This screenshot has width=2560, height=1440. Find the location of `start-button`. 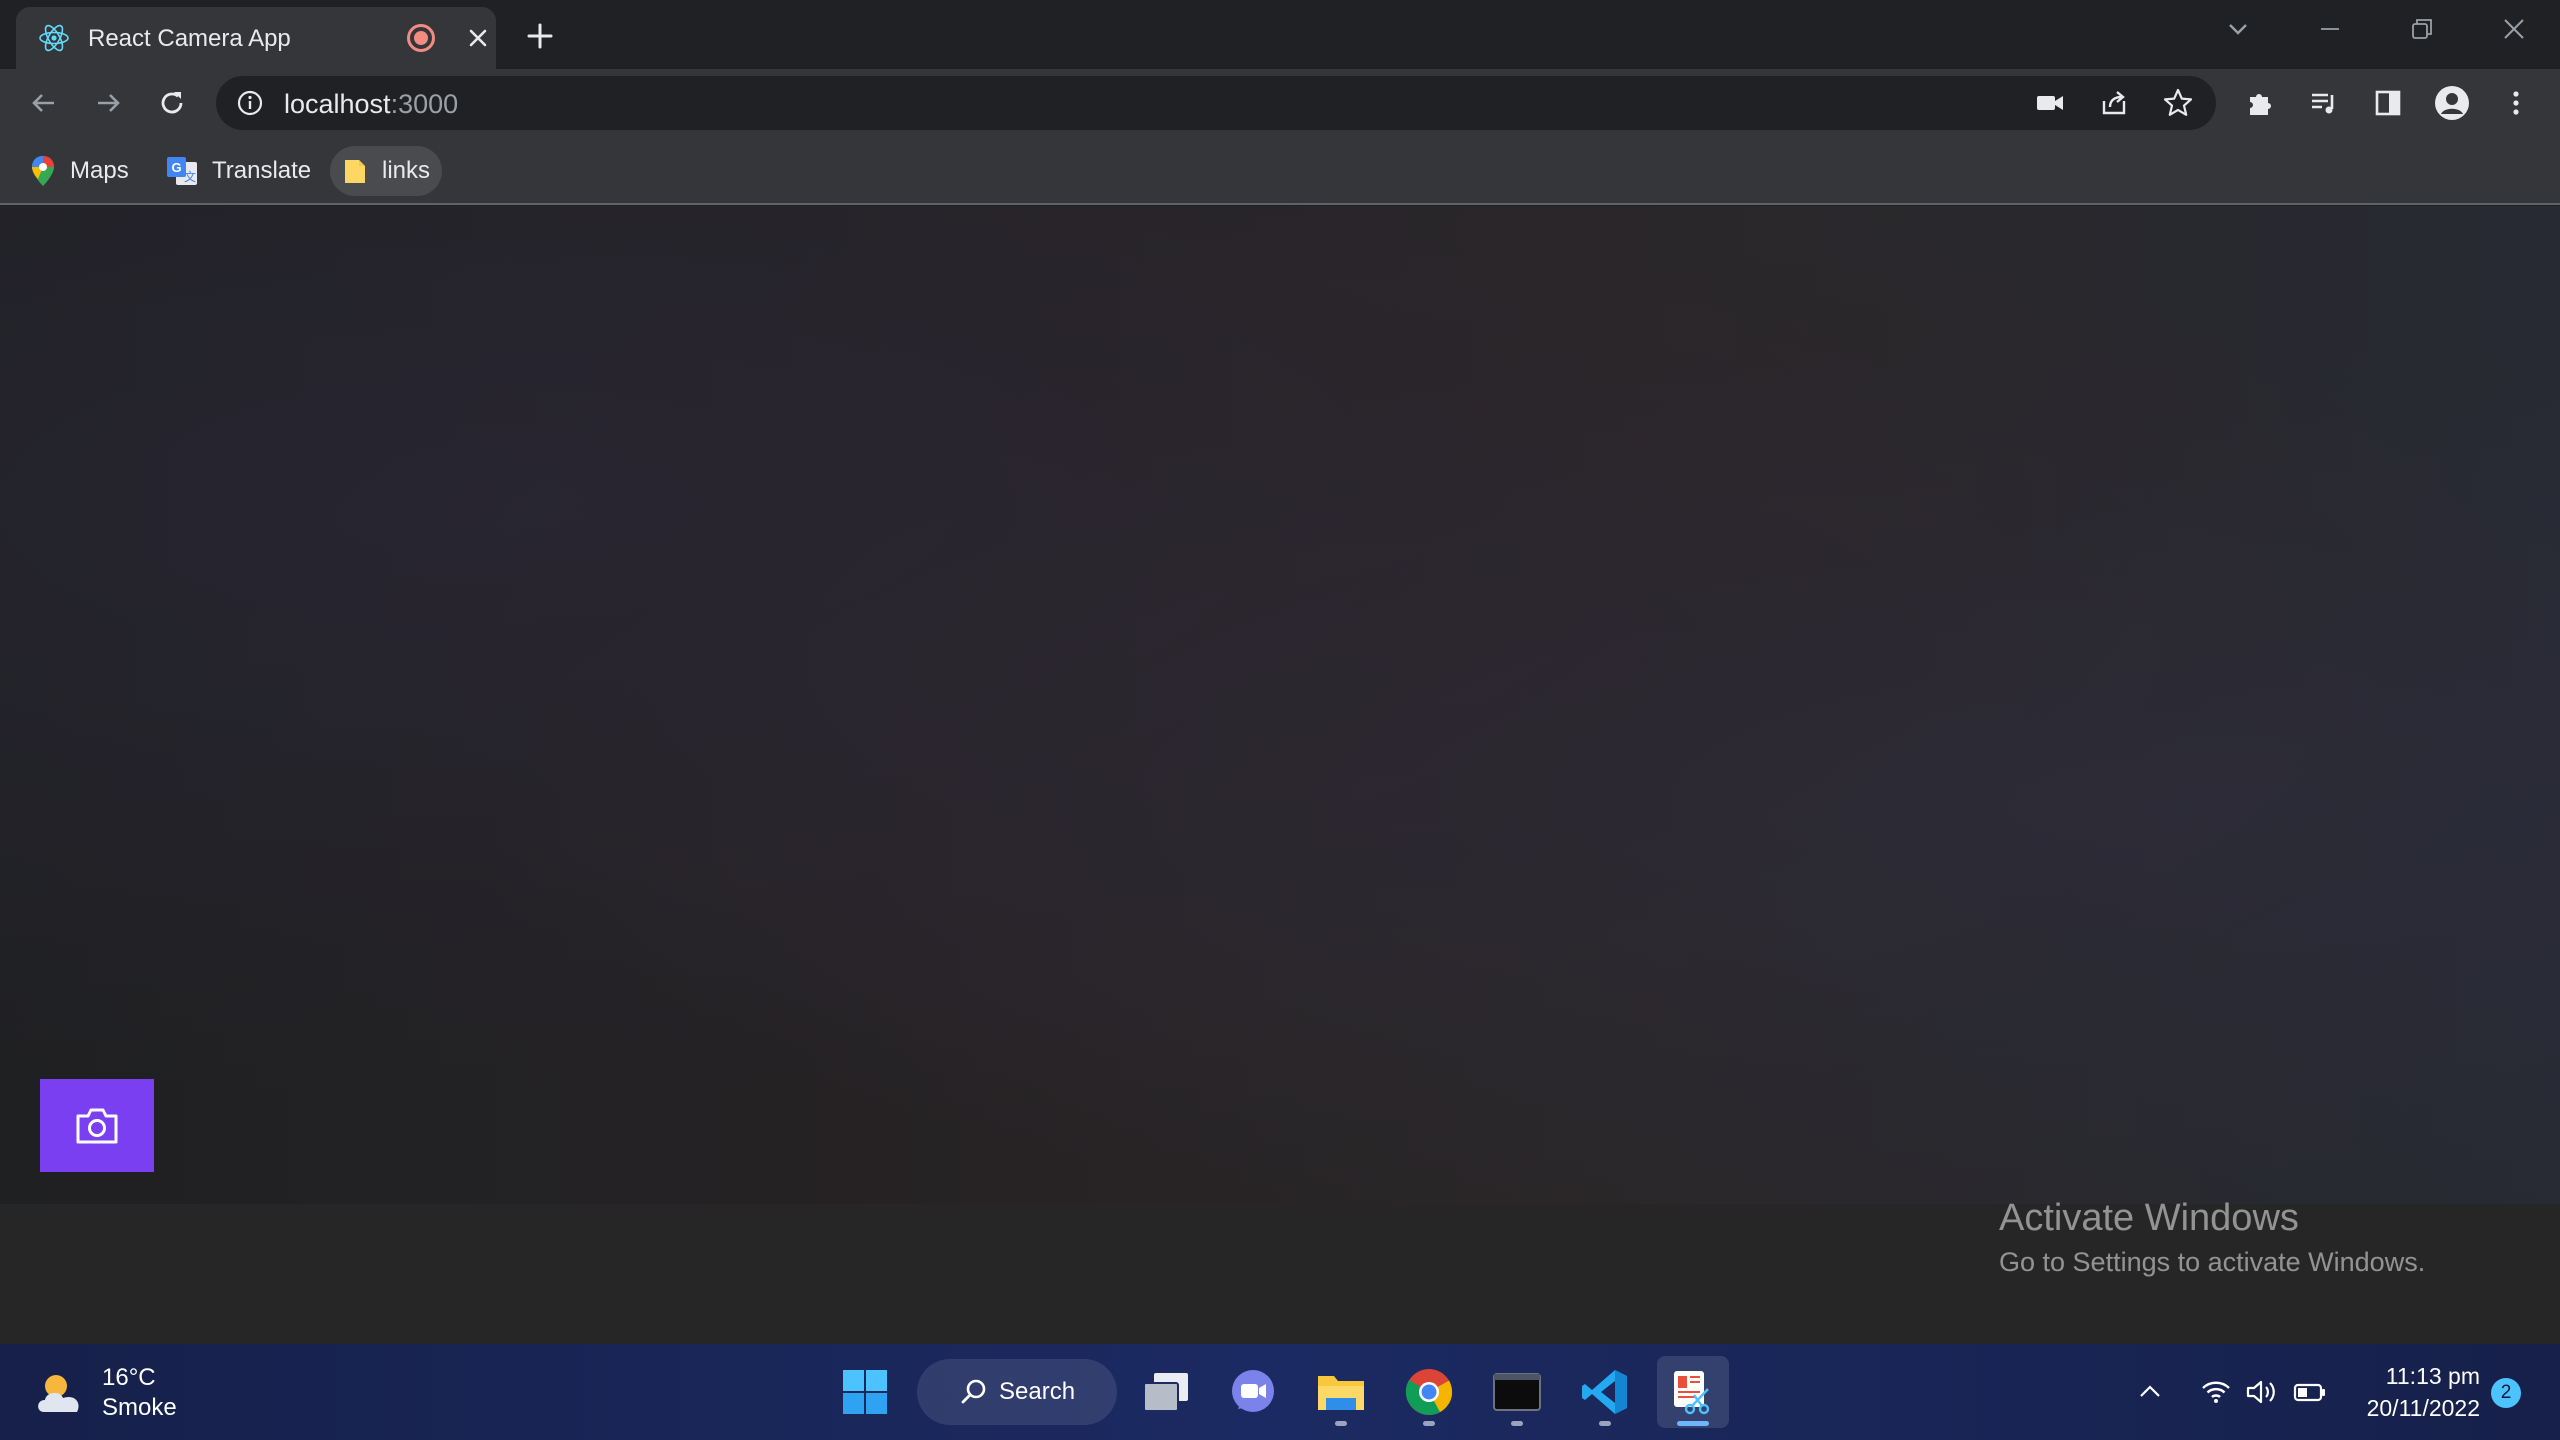

start-button is located at coordinates (865, 1392).